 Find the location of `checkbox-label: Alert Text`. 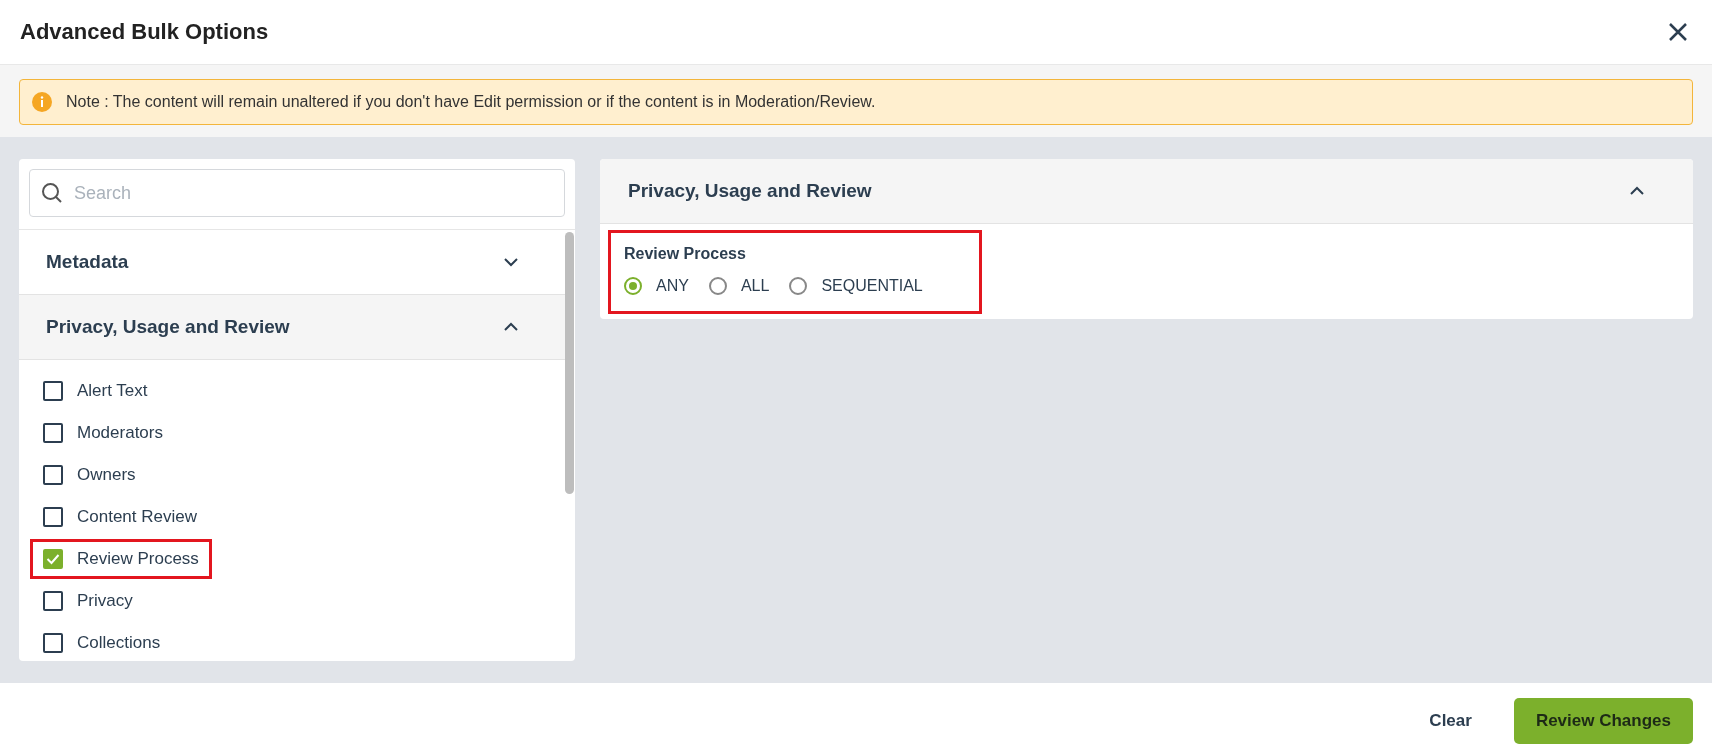

checkbox-label: Alert Text is located at coordinates (112, 391).